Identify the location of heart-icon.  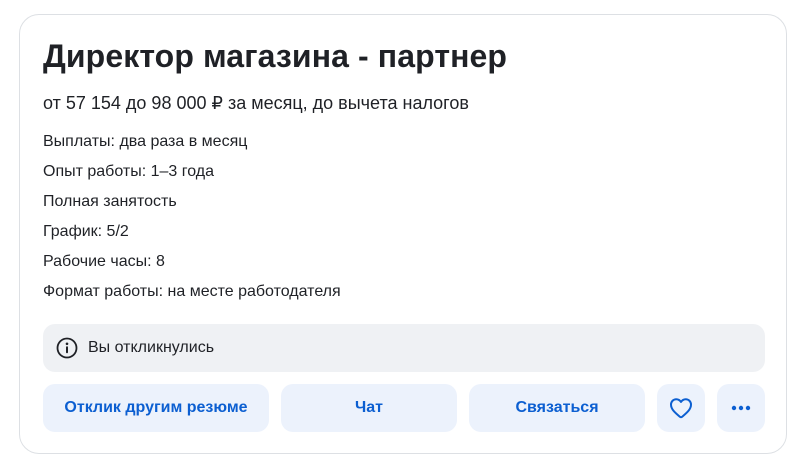
(681, 408).